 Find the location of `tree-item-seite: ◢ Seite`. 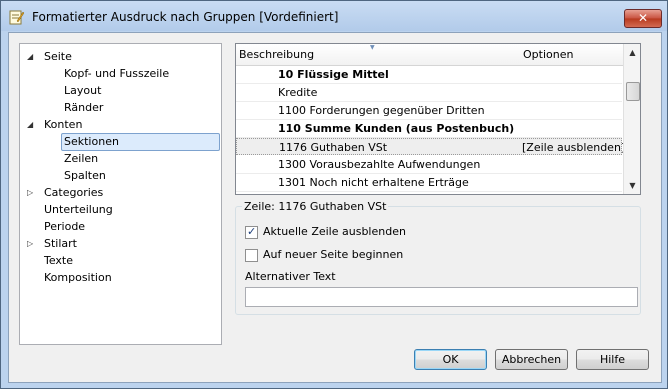

tree-item-seite: ◢ Seite is located at coordinates (120, 57).